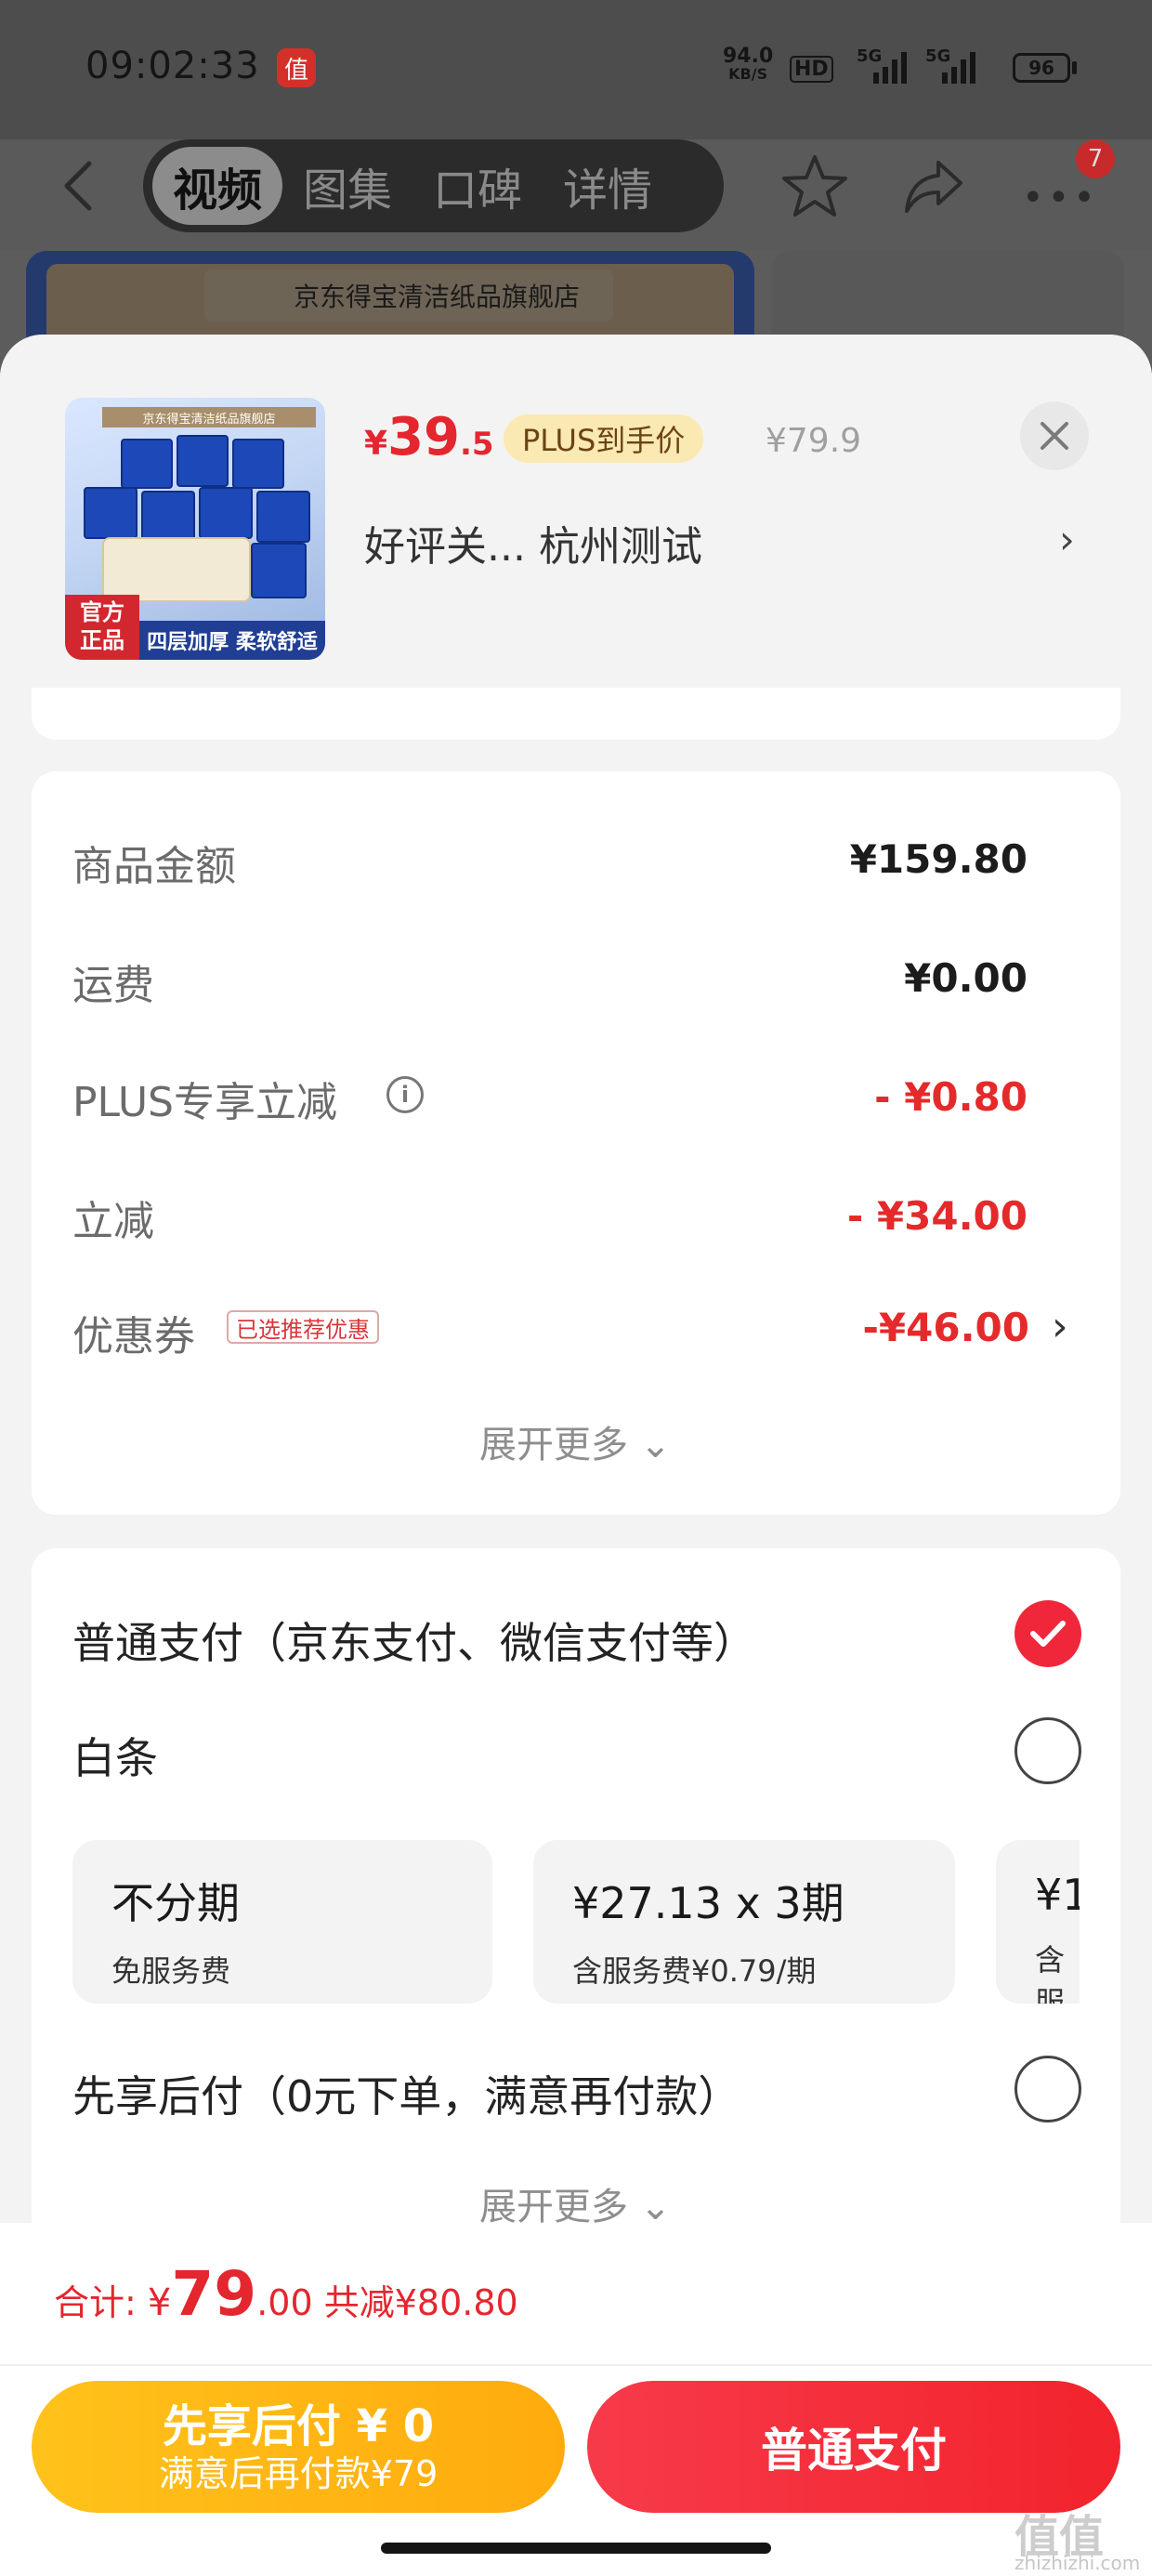  What do you see at coordinates (576, 714) in the screenshot?
I see `previous-card-bottom` at bounding box center [576, 714].